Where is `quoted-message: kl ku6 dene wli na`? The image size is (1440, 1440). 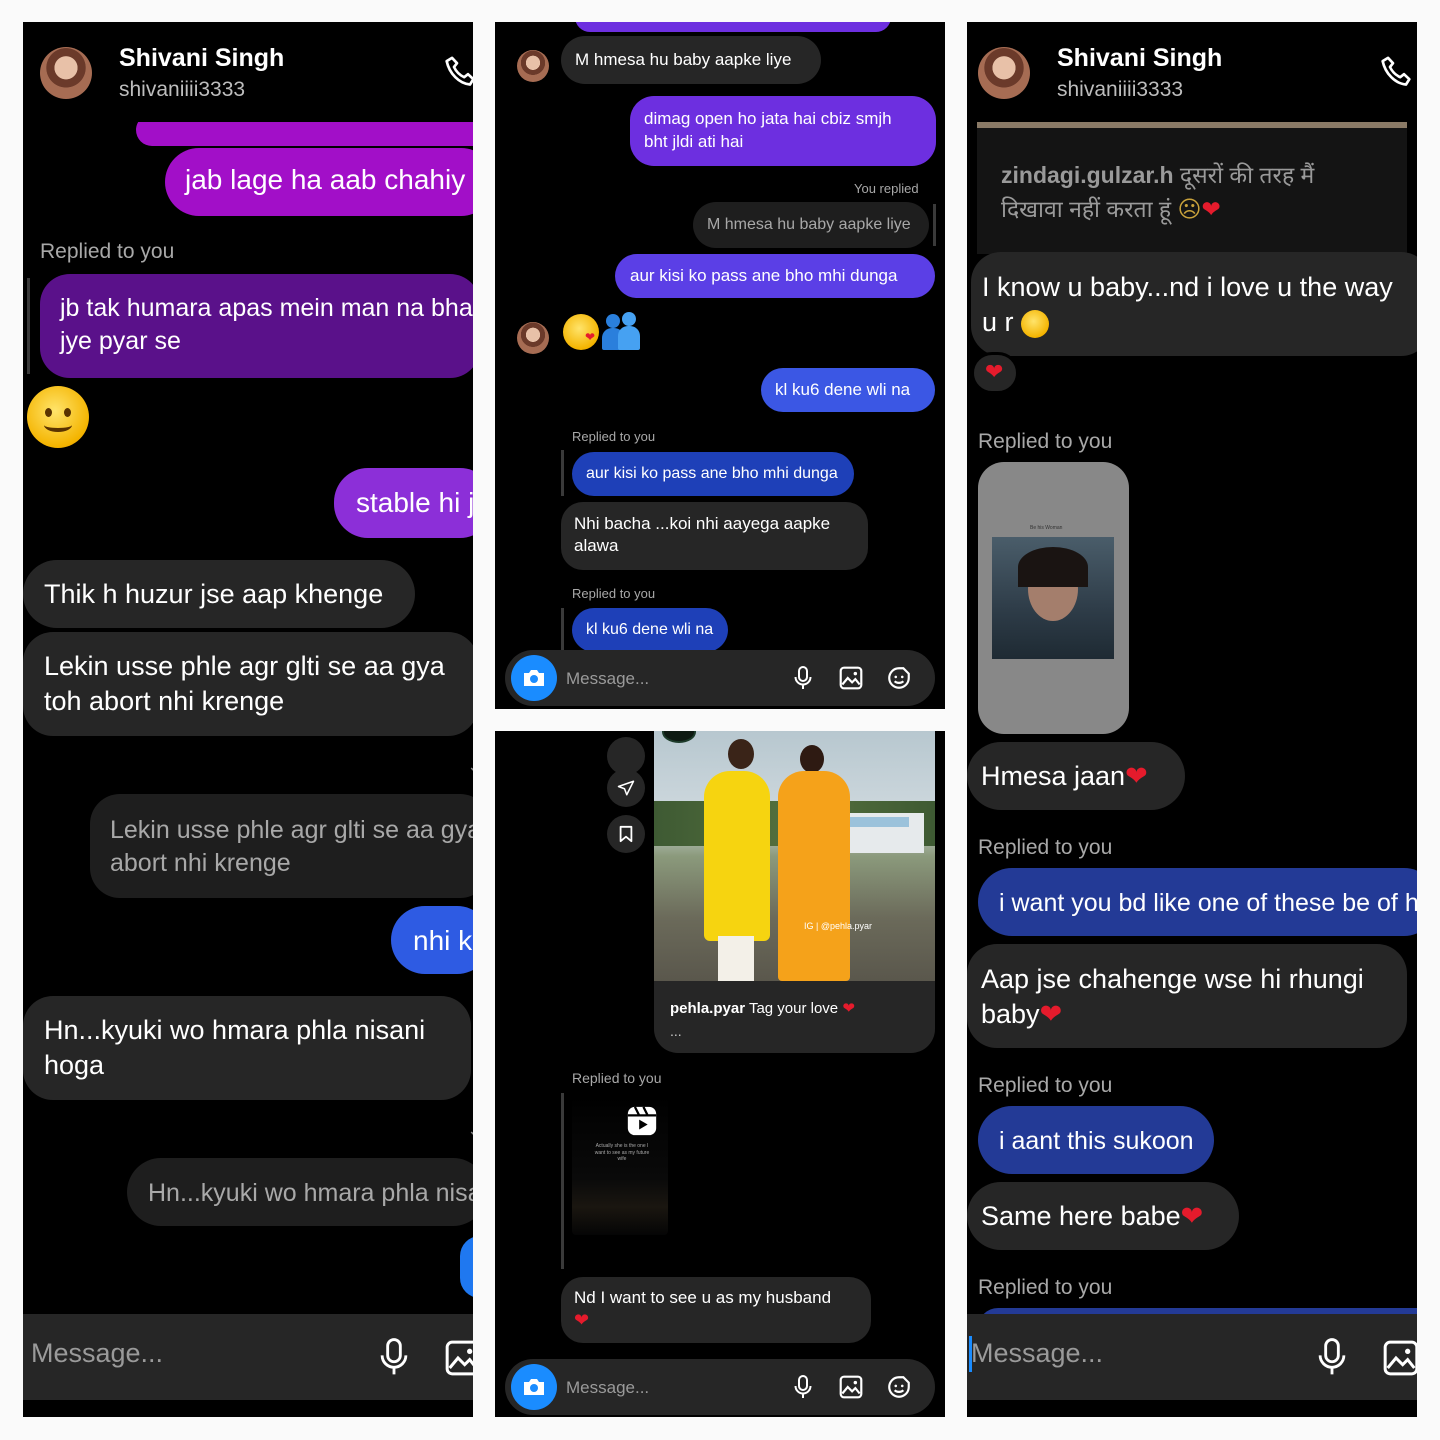 quoted-message: kl ku6 dene wli na is located at coordinates (650, 630).